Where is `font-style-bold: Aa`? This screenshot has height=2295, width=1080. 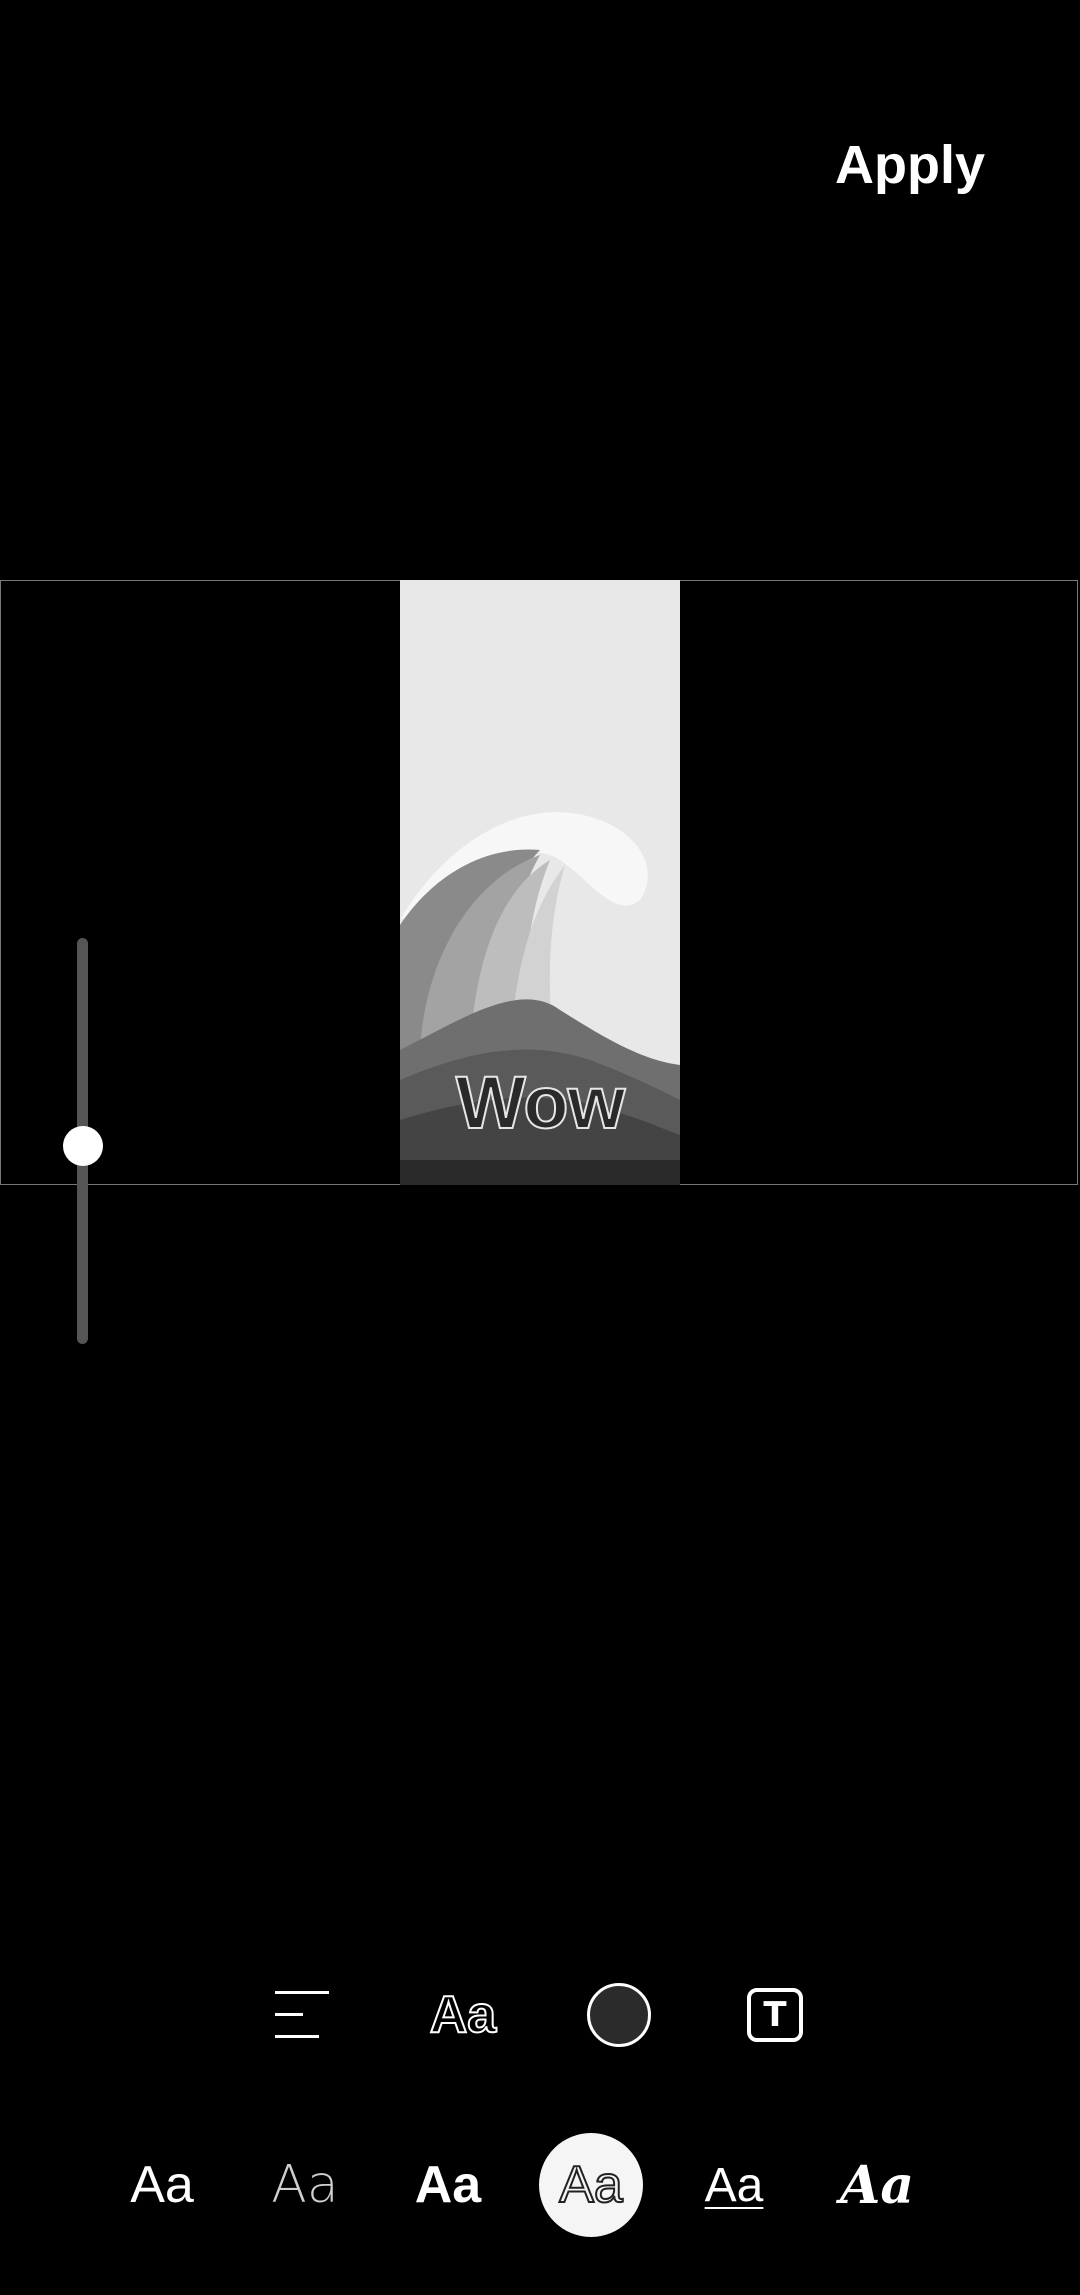 font-style-bold: Aa is located at coordinates (448, 2185).